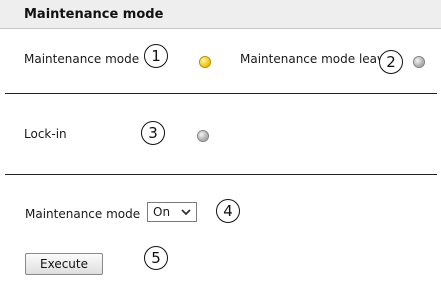 This screenshot has height=282, width=441. Describe the element at coordinates (419, 62) in the screenshot. I see `maintenance-mode-leave-led-icon` at that location.